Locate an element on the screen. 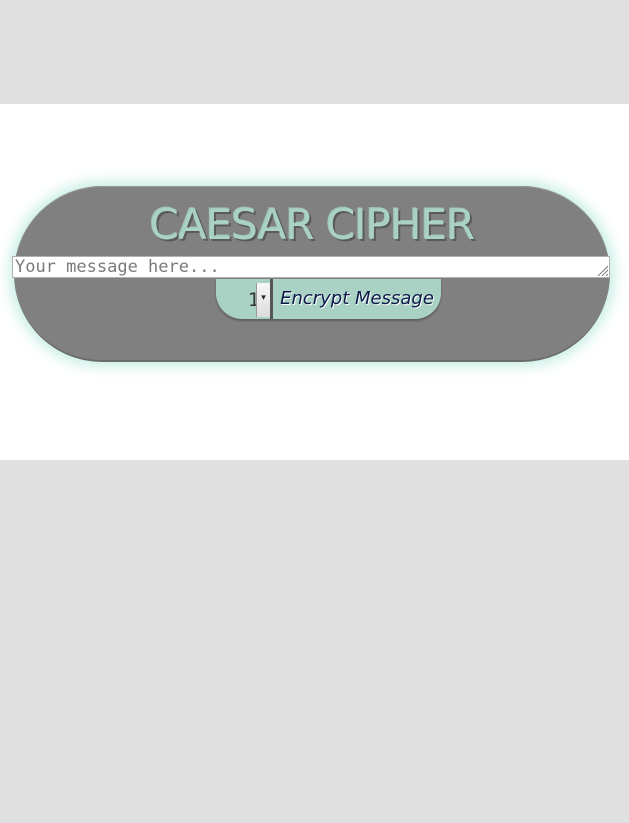 The height and width of the screenshot is (823, 629). controls-bar: 1 ▾ Encrypt Message is located at coordinates (328, 299).